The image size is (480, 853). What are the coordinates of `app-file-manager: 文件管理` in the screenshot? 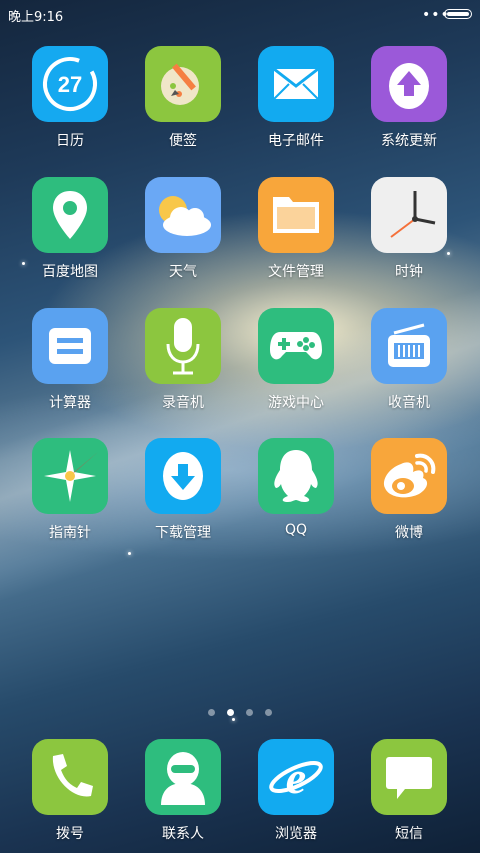 It's located at (296, 229).